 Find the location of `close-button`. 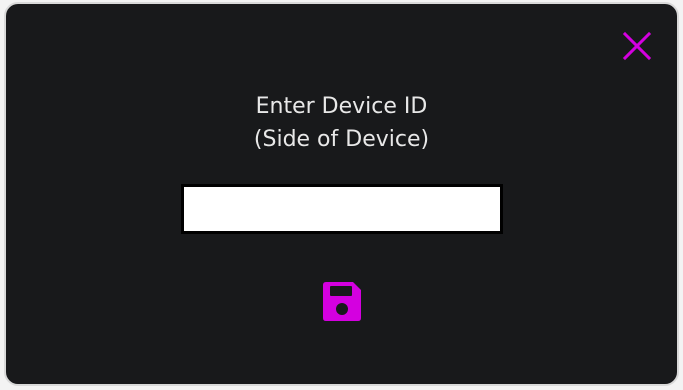

close-button is located at coordinates (637, 46).